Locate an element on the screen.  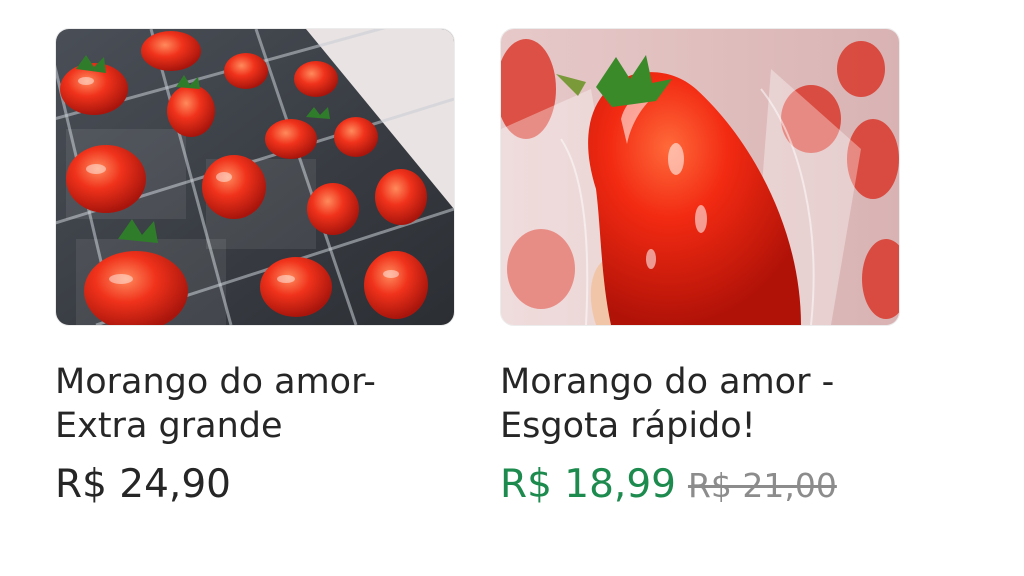
product-title: Morango do amor- Extra grande is located at coordinates (255, 404).